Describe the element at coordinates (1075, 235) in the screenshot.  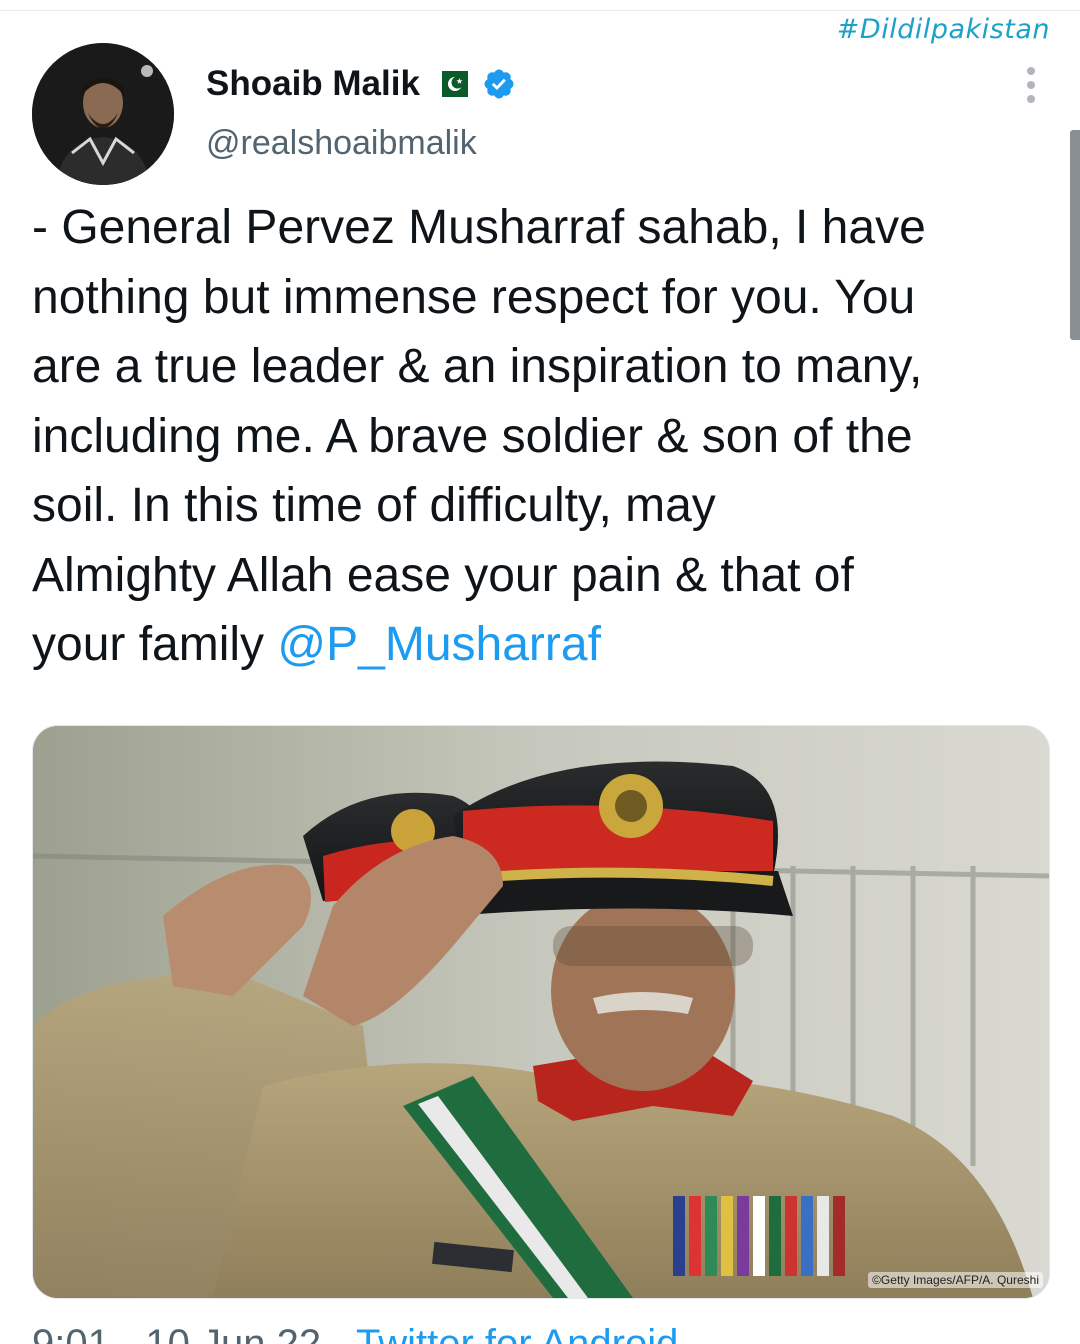
I see `scrollbar-thumb` at that location.